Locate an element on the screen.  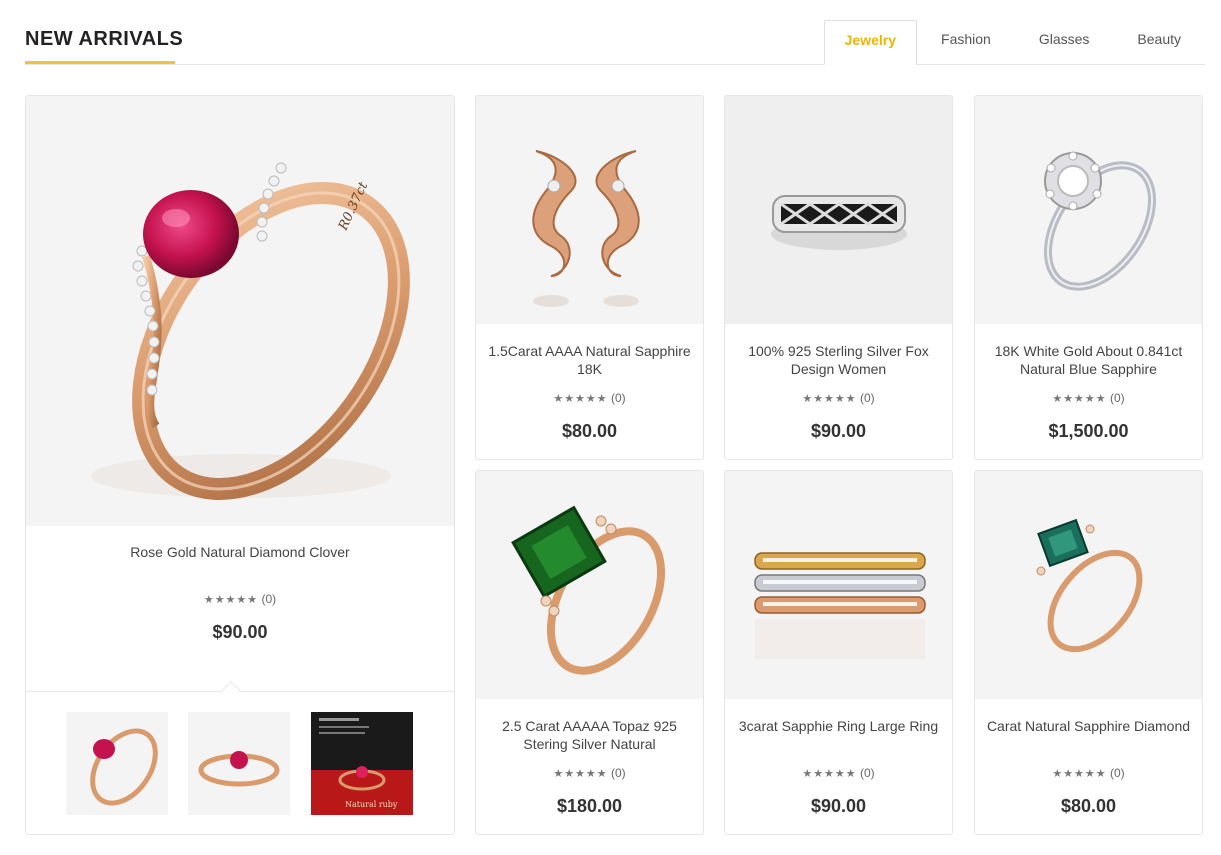
ruby-ring-box-thumb-icon: Natural ruby is located at coordinates (362, 766).